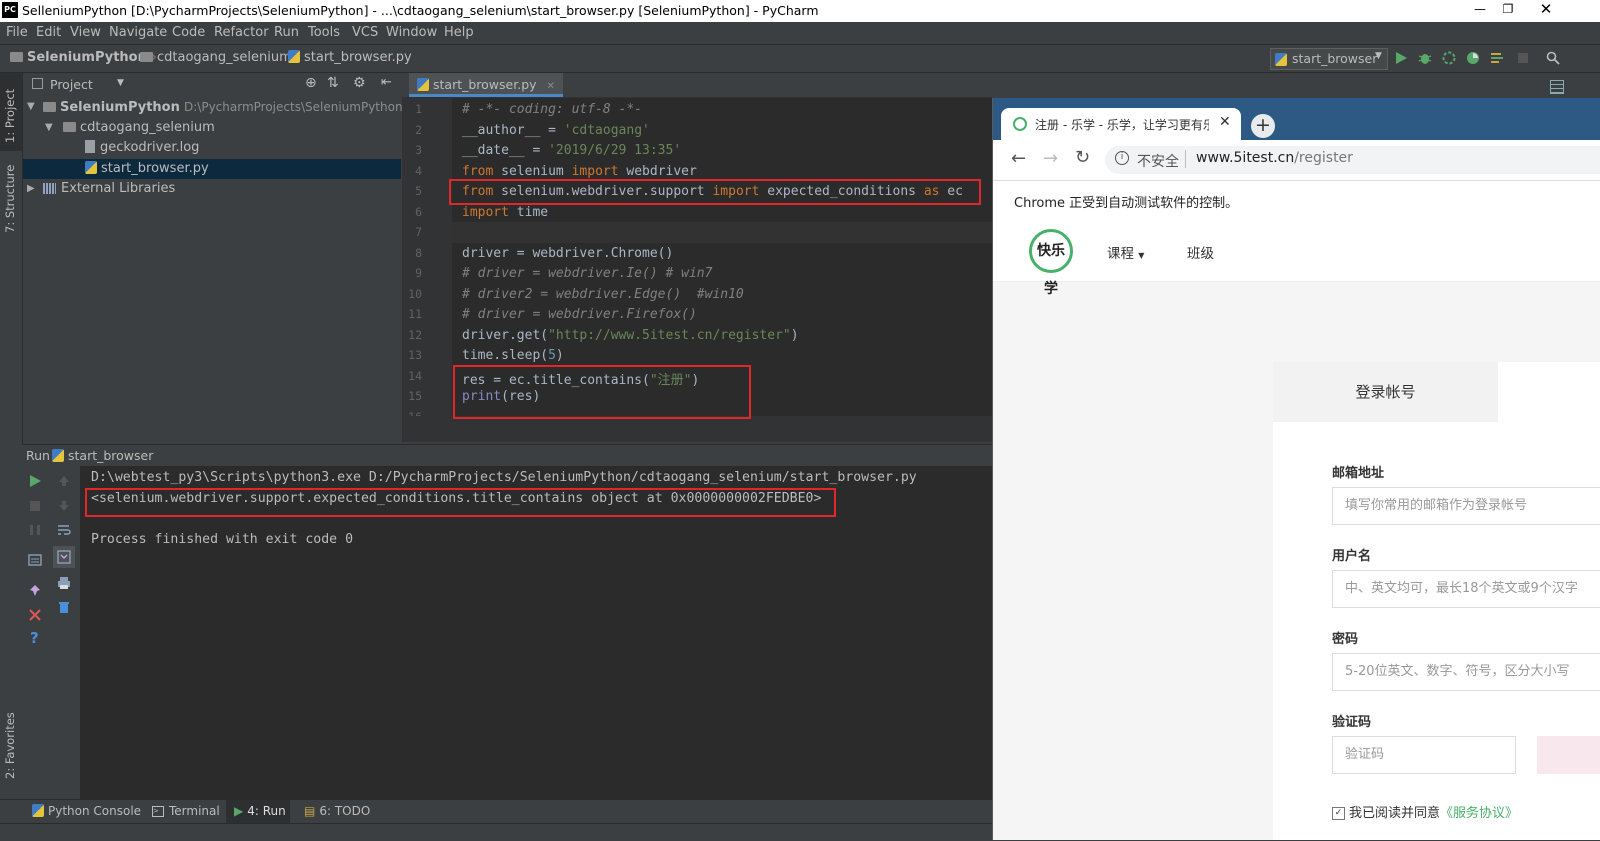 The height and width of the screenshot is (841, 1600). What do you see at coordinates (1508, 10) in the screenshot?
I see `restore-icon: ❐` at bounding box center [1508, 10].